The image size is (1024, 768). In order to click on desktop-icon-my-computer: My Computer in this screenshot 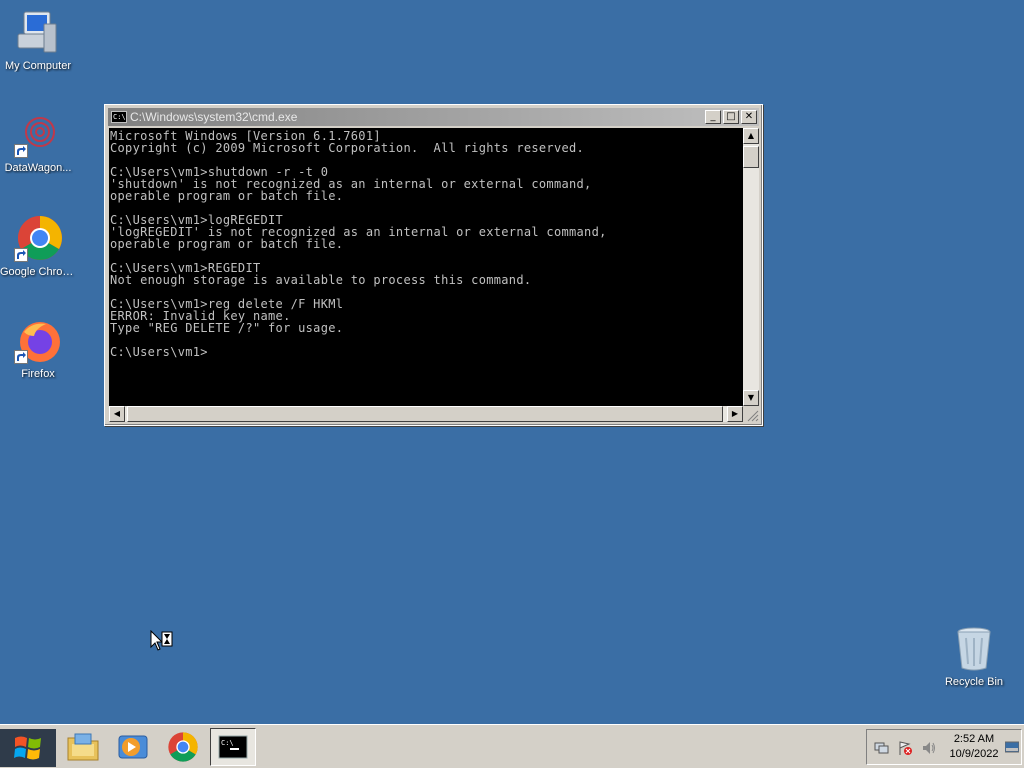, I will do `click(38, 40)`.